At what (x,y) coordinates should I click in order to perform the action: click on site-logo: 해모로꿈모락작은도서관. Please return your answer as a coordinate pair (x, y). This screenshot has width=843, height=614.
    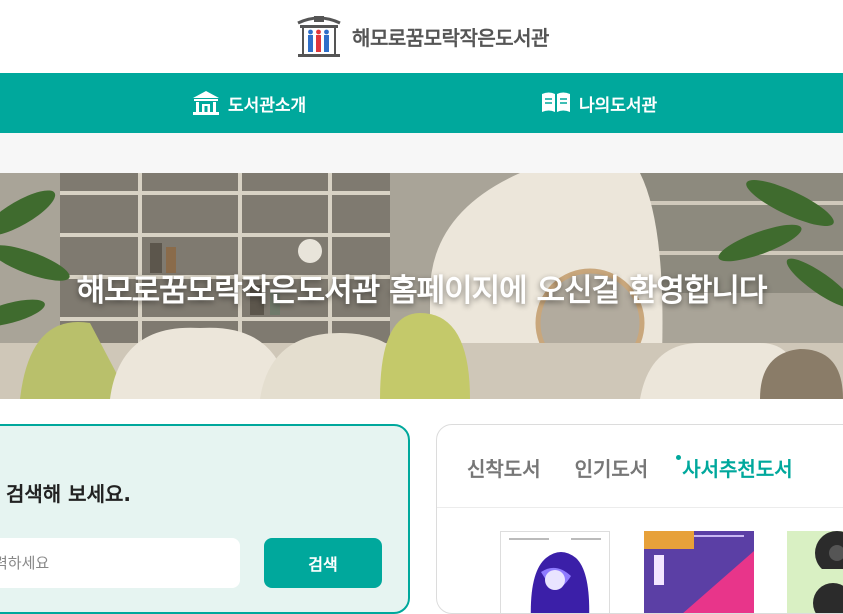
    Looking at the image, I should click on (421, 37).